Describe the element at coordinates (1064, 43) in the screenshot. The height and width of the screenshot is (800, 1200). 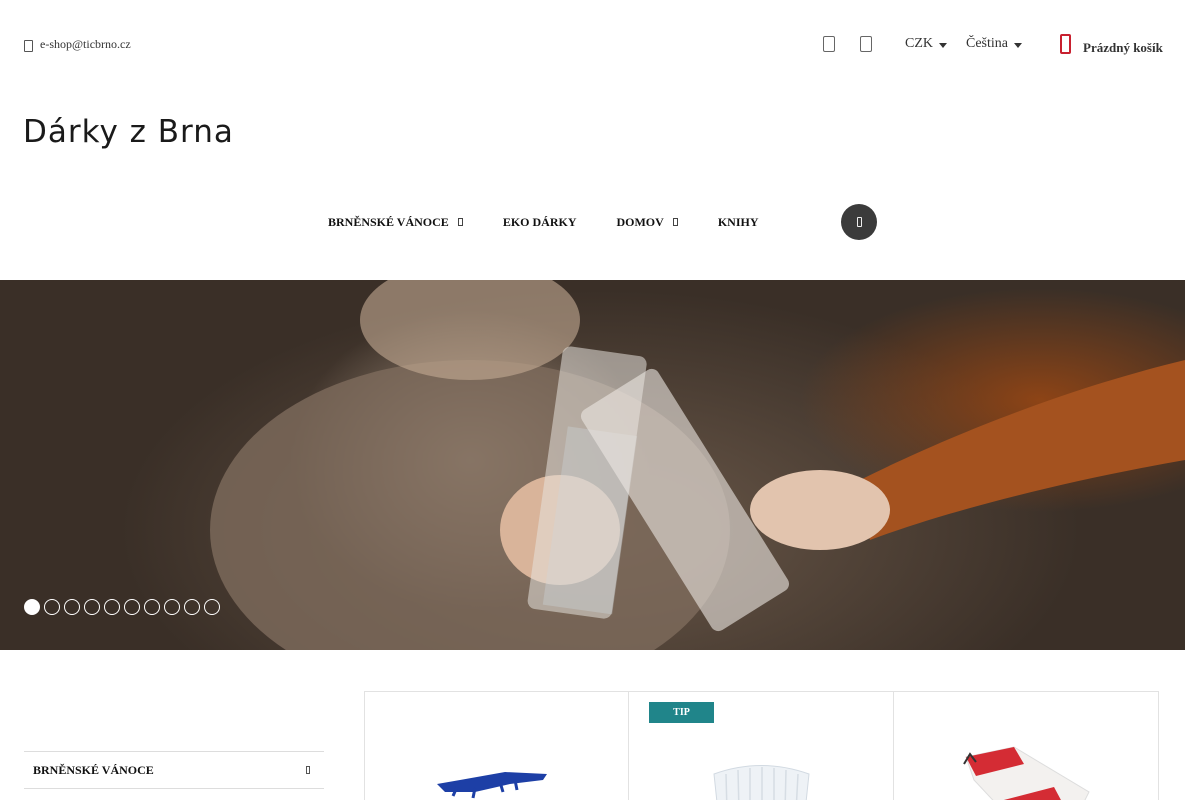
I see `cart-icon` at that location.